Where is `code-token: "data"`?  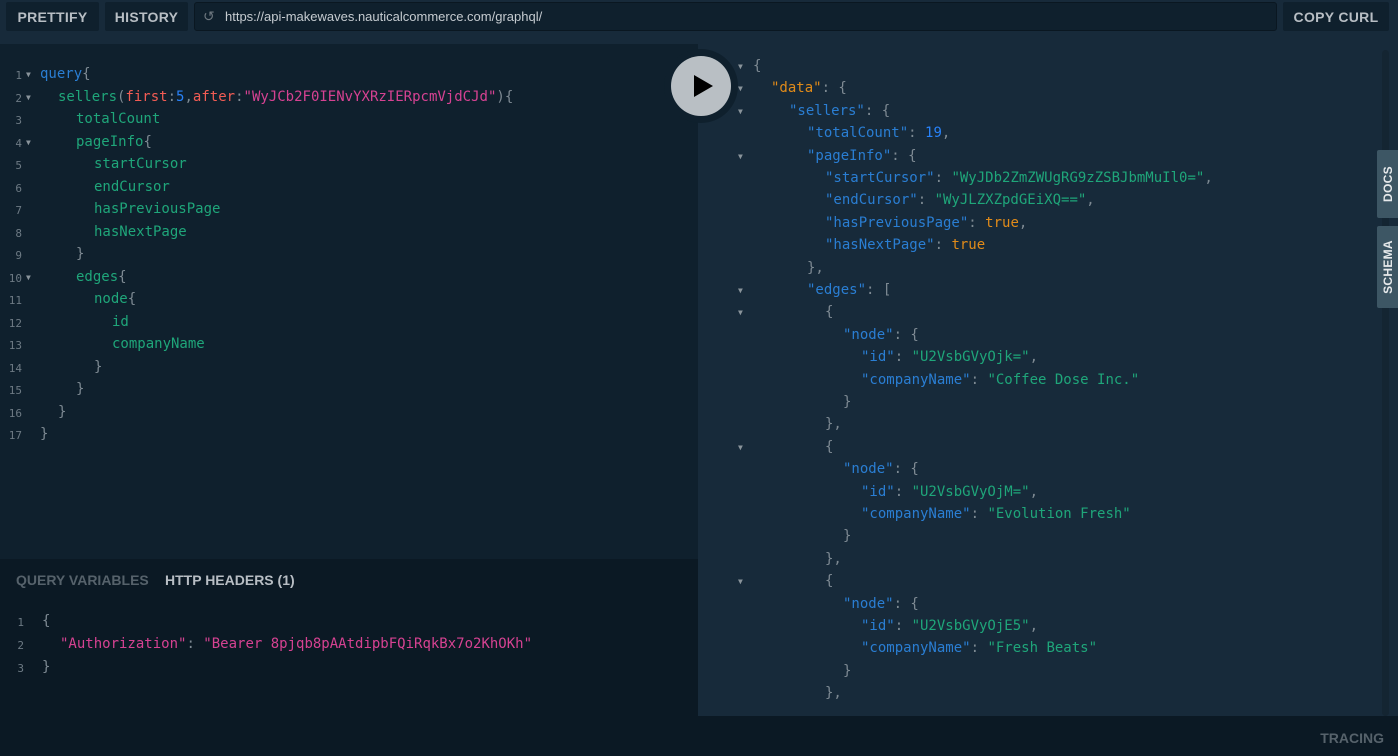 code-token: "data" is located at coordinates (796, 88).